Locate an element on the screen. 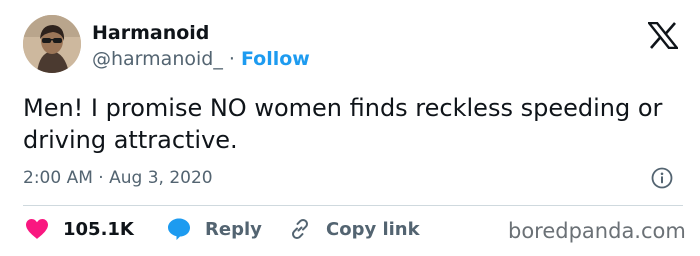 The height and width of the screenshot is (256, 700). x-logo-icon is located at coordinates (663, 35).